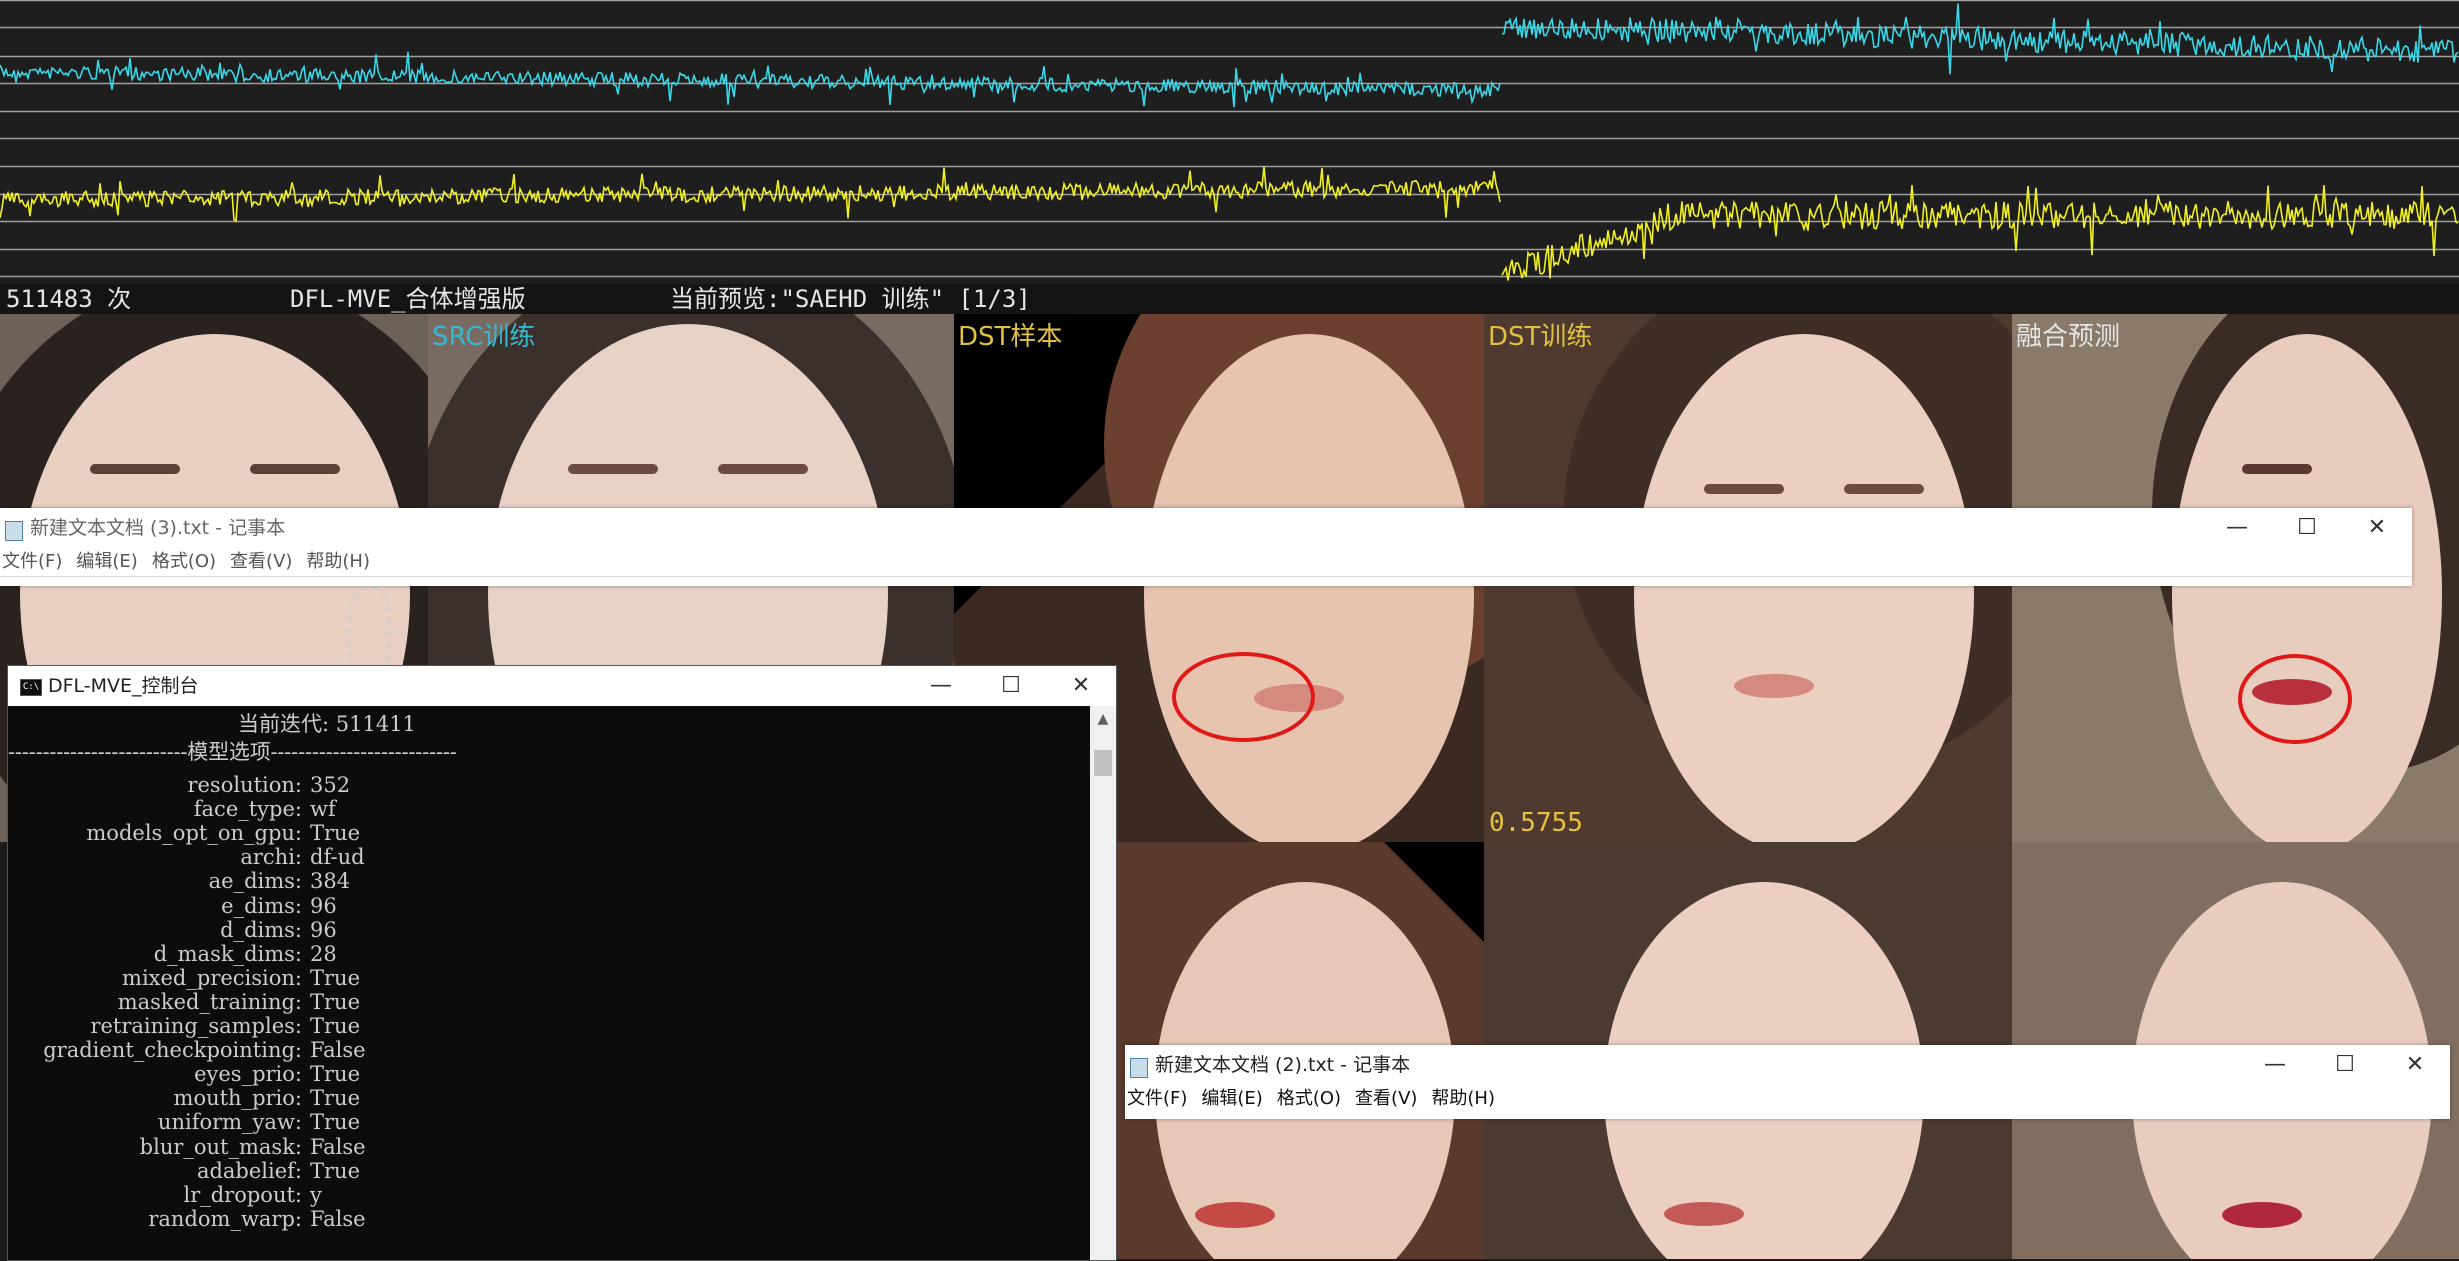 This screenshot has width=2459, height=1261. I want to click on src-loss-series, so click(750, 79).